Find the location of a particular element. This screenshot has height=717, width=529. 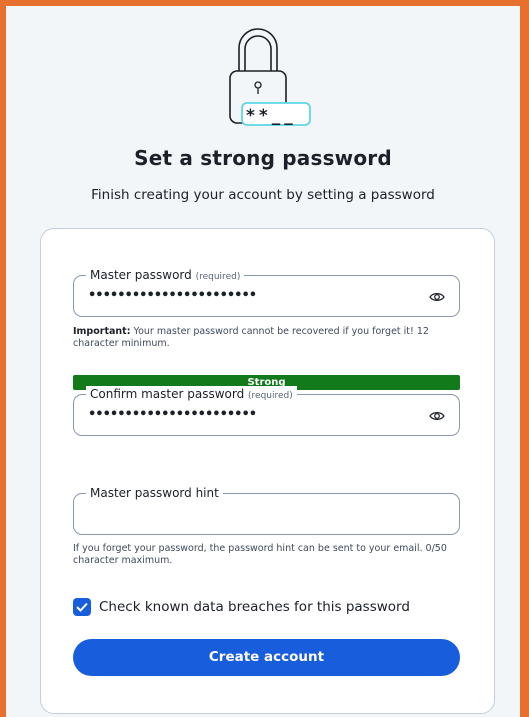

check-icon is located at coordinates (82, 607).